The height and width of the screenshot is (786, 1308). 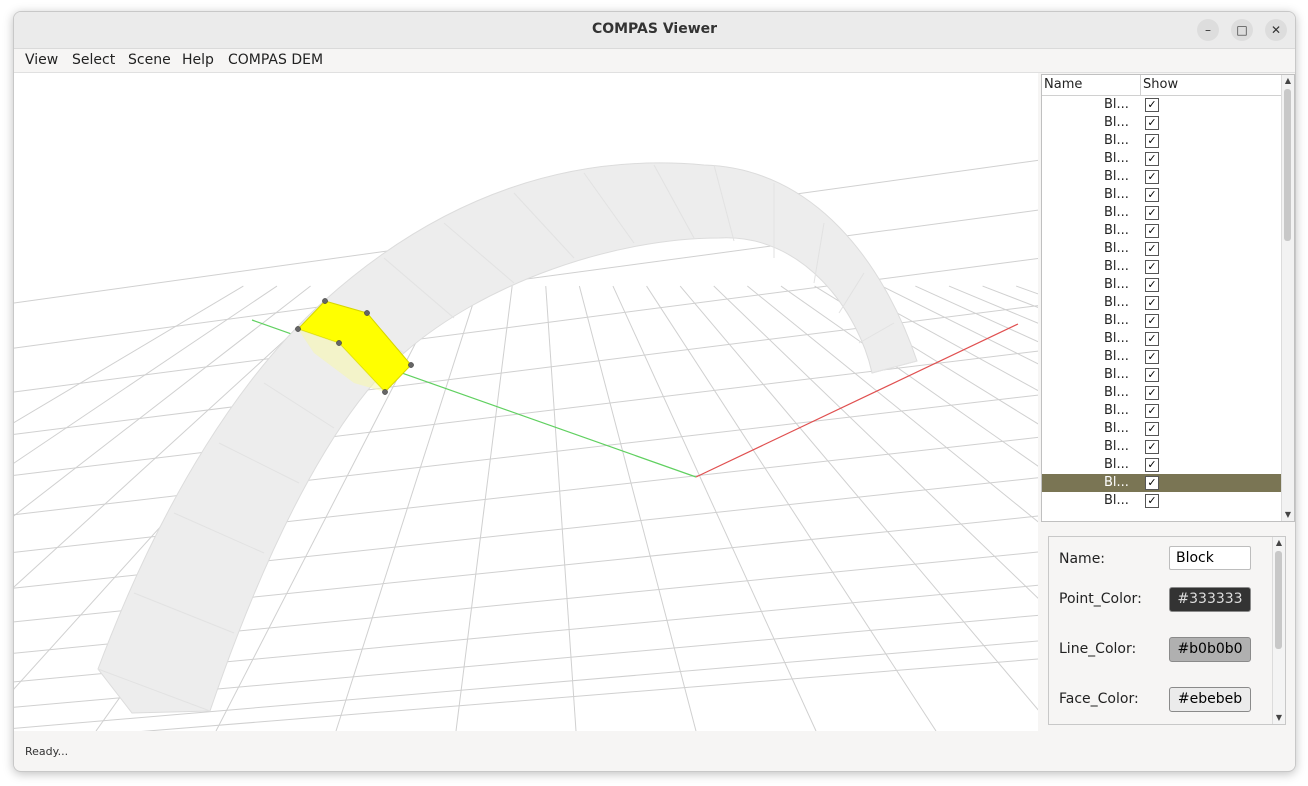 I want to click on menu-scene: Scene, so click(x=149, y=60).